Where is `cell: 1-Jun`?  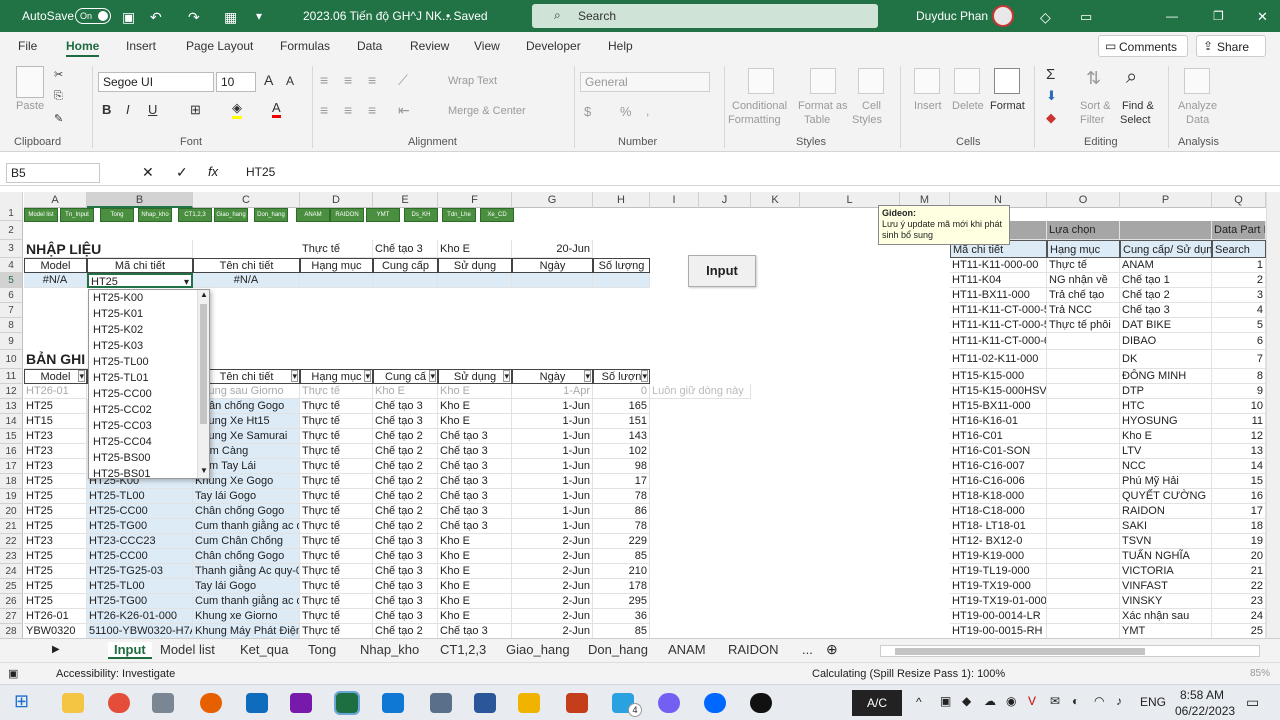
cell: 1-Jun is located at coordinates (552, 406).